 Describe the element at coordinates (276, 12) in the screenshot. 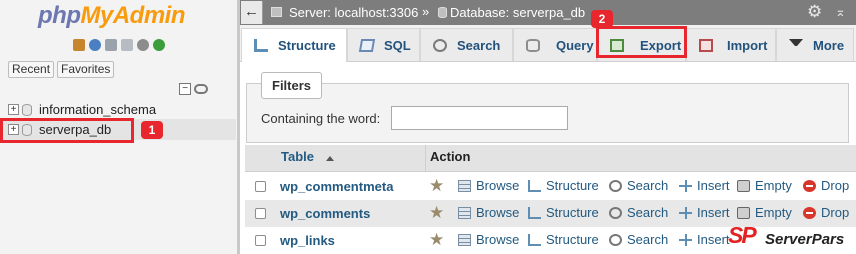

I see `server-icon` at that location.